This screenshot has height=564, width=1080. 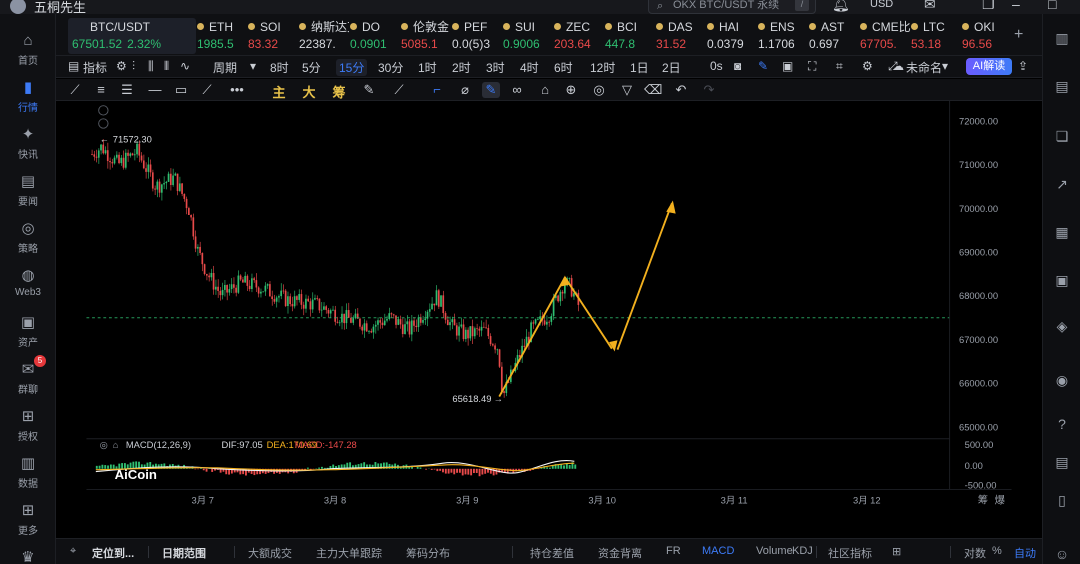 What do you see at coordinates (155, 89) in the screenshot?
I see `horizontal-line-icon: —` at bounding box center [155, 89].